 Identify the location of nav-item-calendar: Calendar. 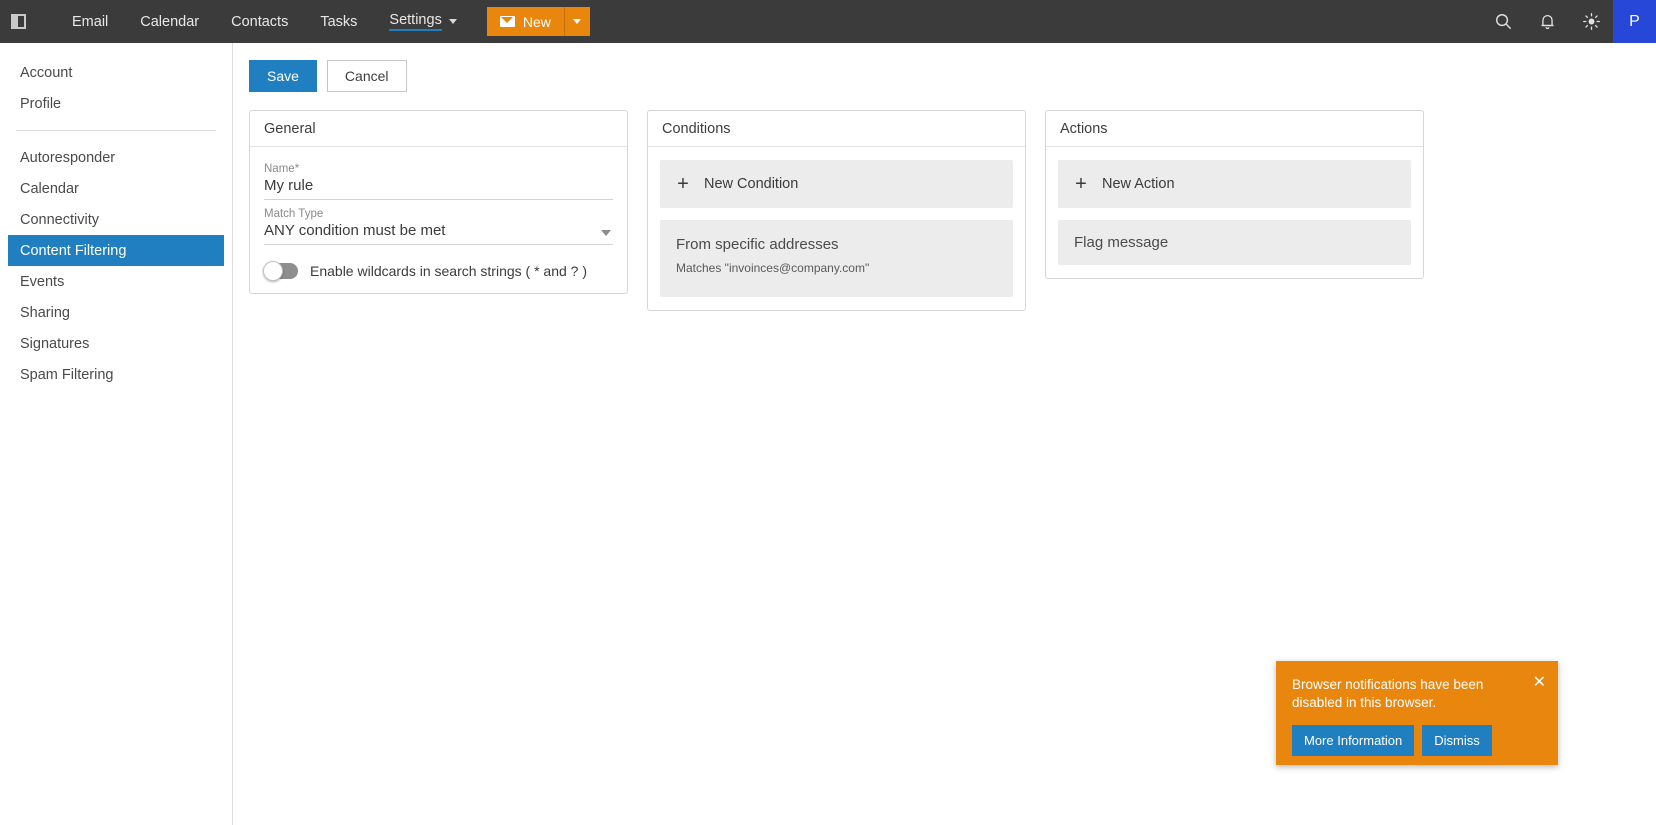
(169, 21).